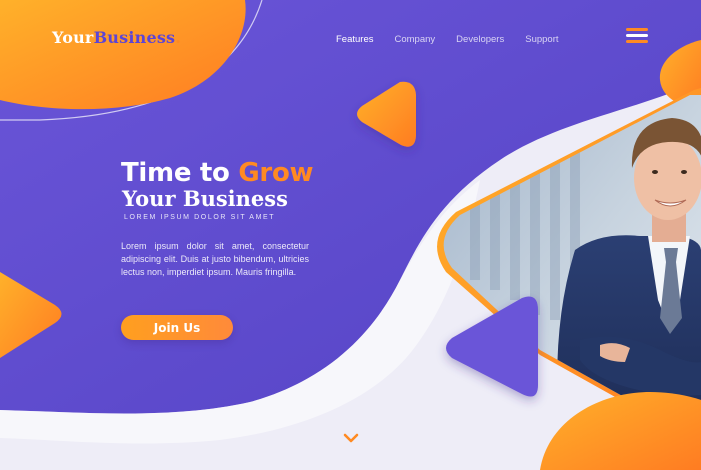 The height and width of the screenshot is (470, 701). Describe the element at coordinates (637, 41) in the screenshot. I see `menu-bar-bottom` at that location.